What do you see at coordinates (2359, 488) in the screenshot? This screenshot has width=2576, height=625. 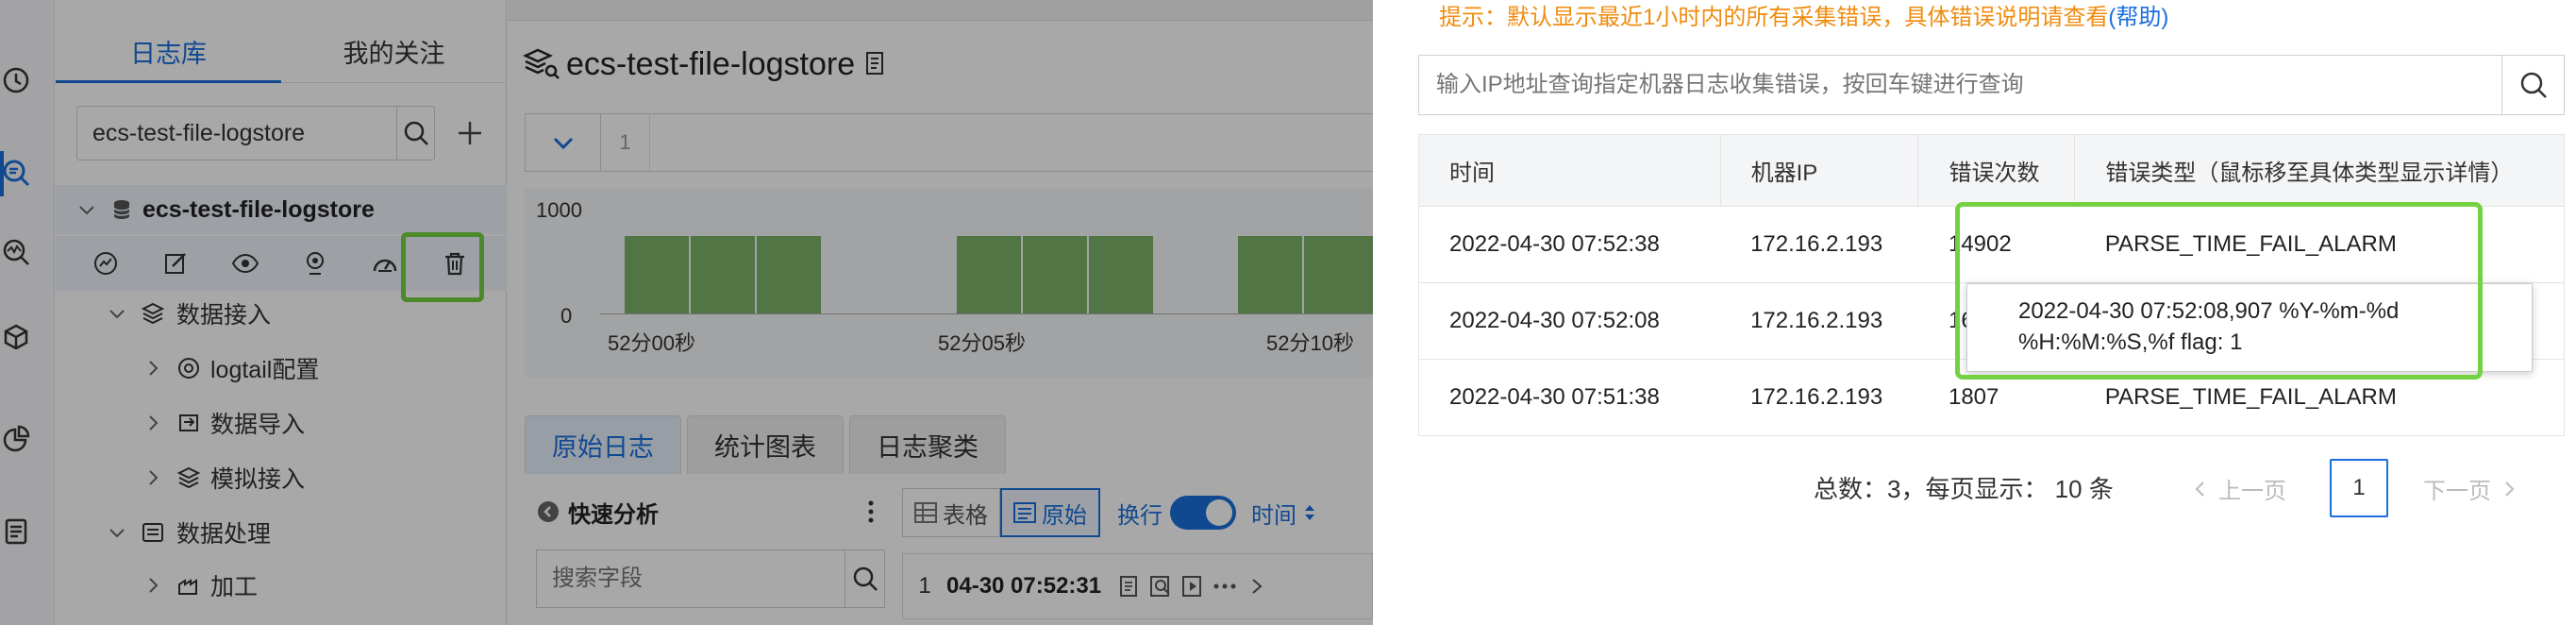 I see `current-page: 1` at bounding box center [2359, 488].